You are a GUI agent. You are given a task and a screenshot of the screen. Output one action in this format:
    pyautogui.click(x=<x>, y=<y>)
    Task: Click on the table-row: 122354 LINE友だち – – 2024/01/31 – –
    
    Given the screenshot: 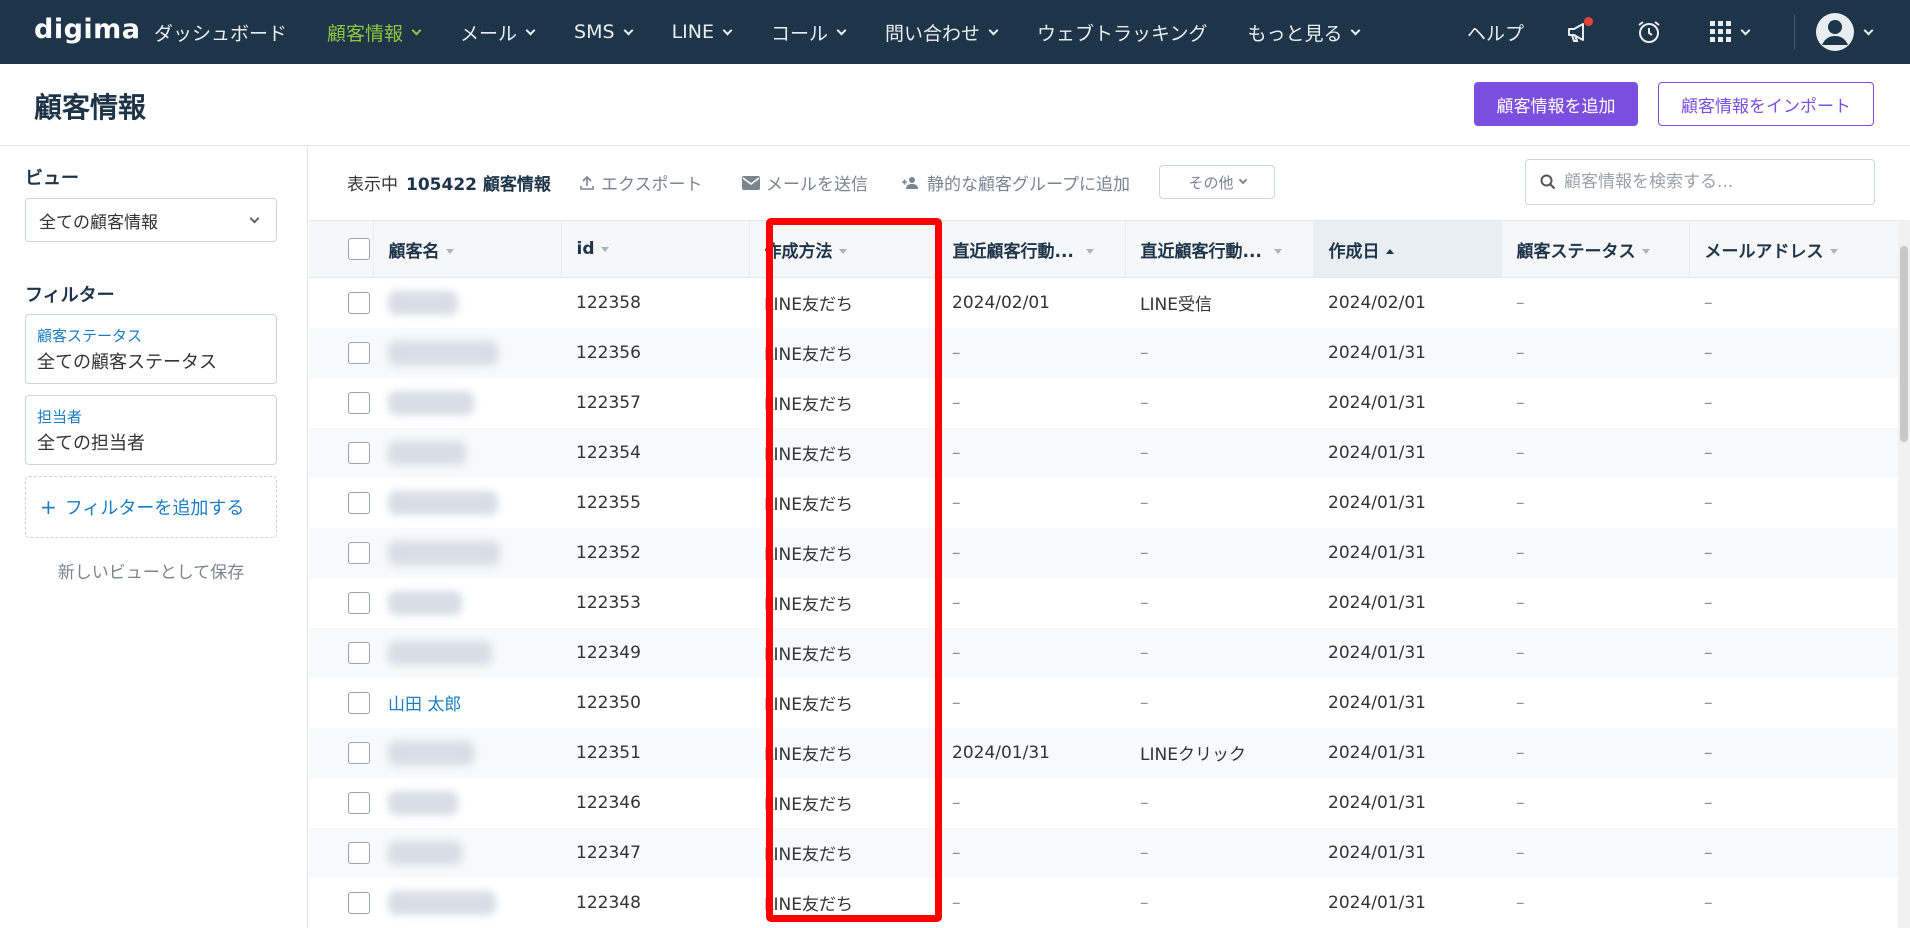 What is the action you would take?
    pyautogui.click(x=1105, y=452)
    